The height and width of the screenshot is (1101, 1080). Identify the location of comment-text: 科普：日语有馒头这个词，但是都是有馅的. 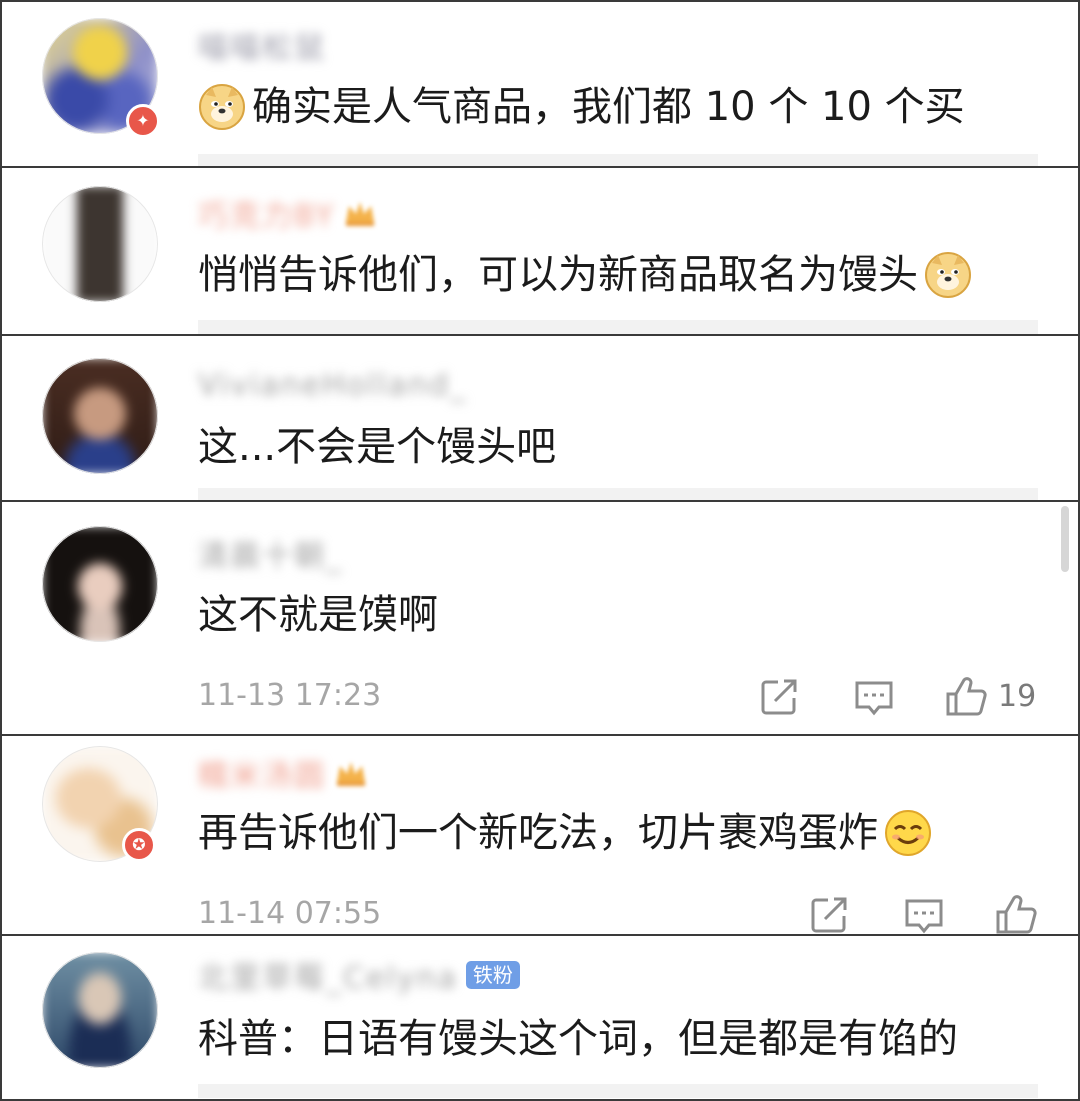
(578, 1039).